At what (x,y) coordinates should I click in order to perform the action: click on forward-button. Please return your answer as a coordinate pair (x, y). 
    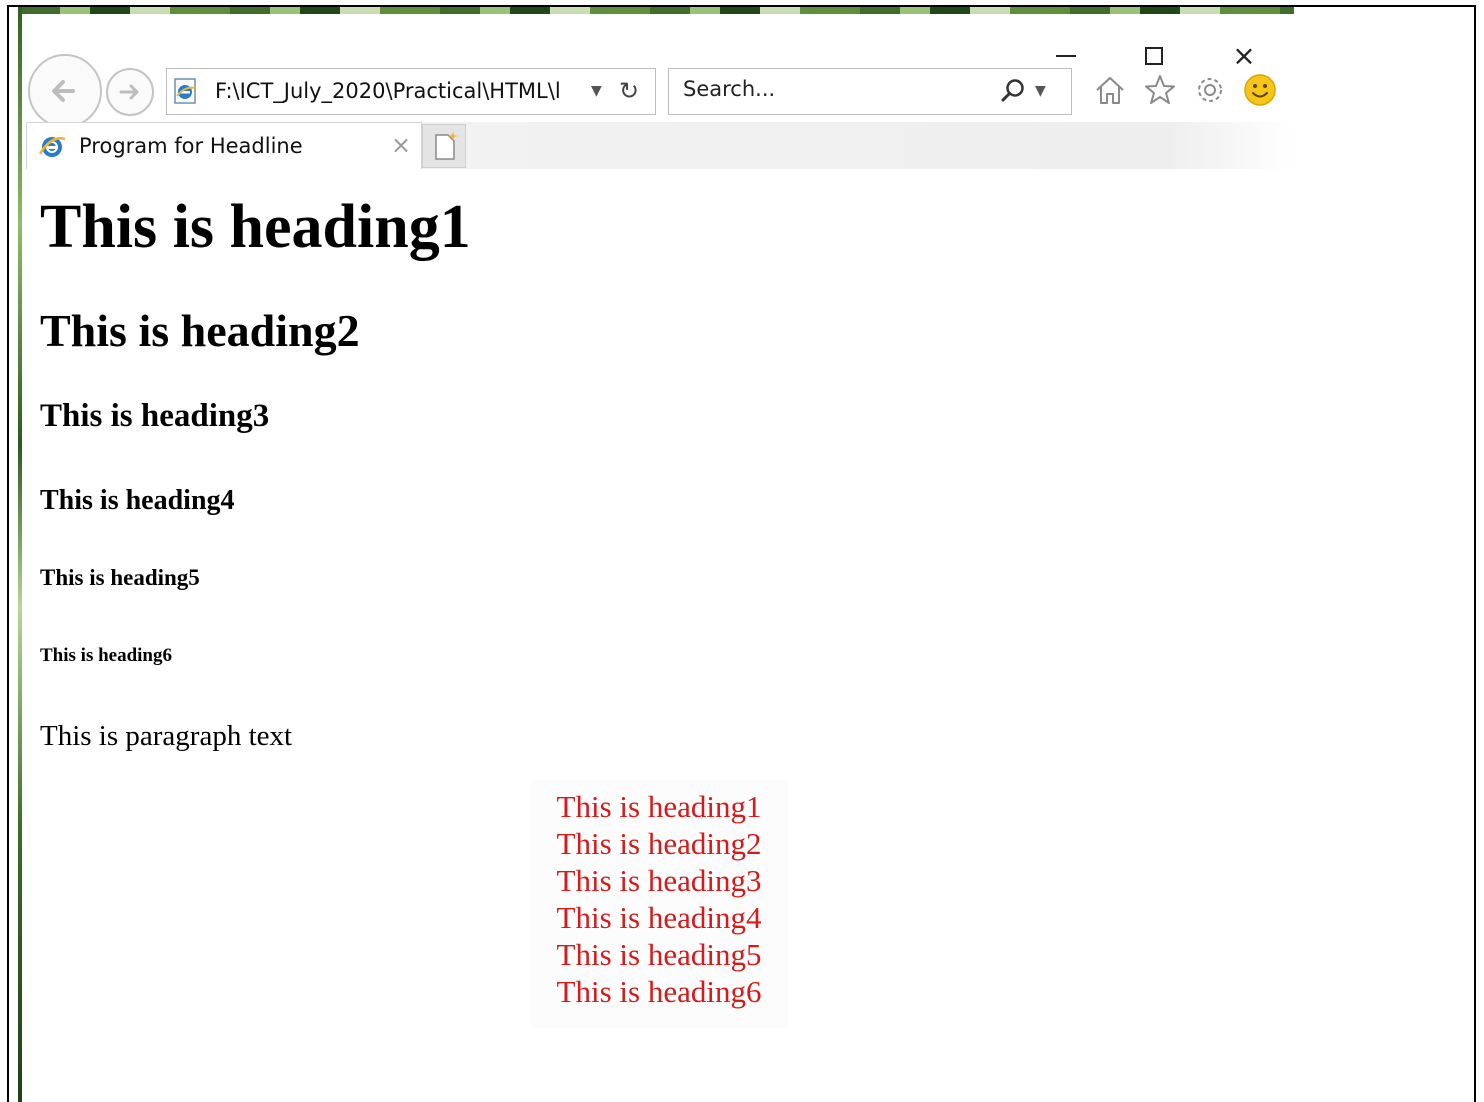
    Looking at the image, I should click on (130, 92).